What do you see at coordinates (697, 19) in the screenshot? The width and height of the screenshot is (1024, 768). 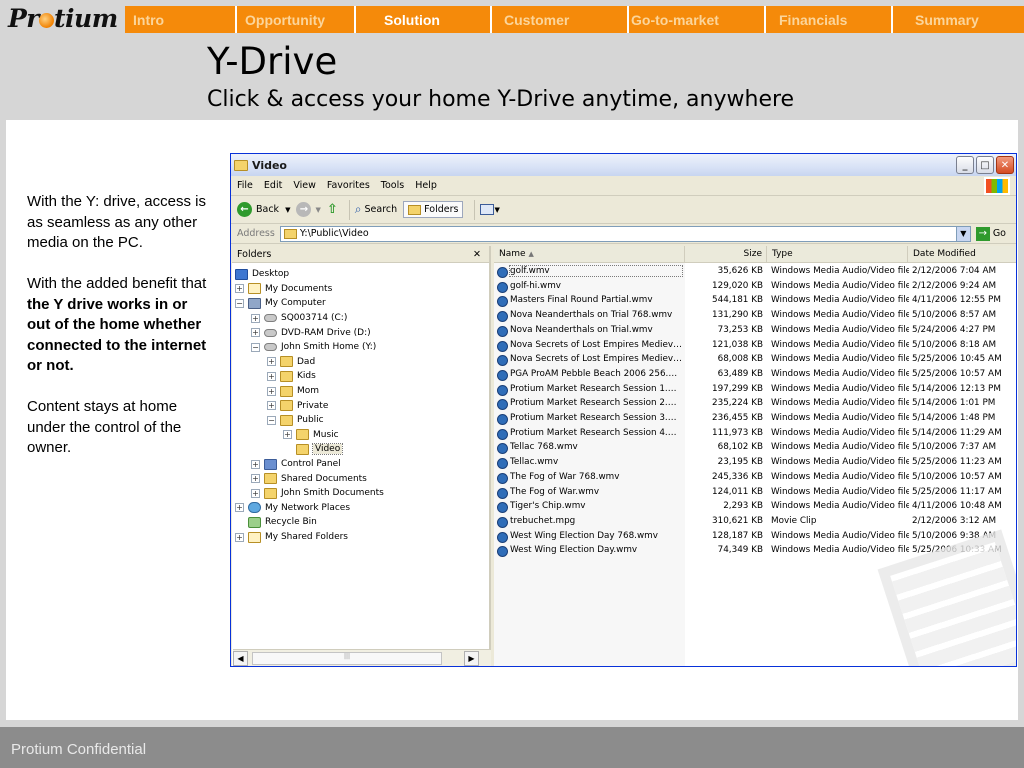 I see `nav-tab-go-to-market: Go-to-market` at bounding box center [697, 19].